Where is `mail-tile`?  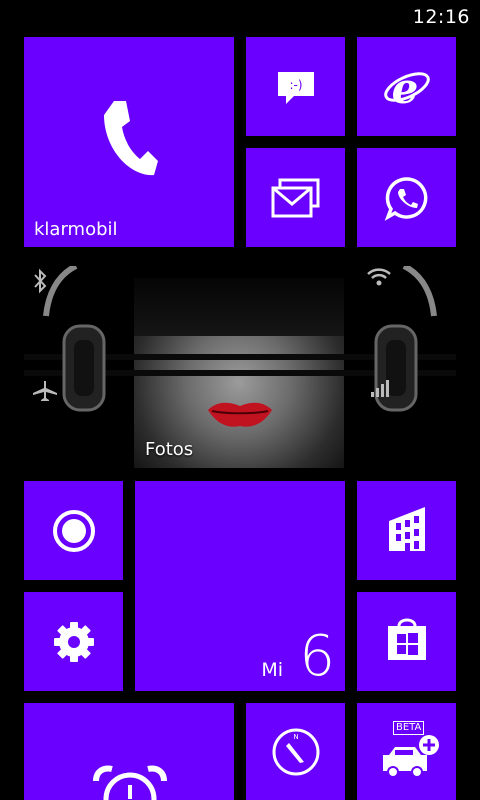
mail-tile is located at coordinates (295, 197).